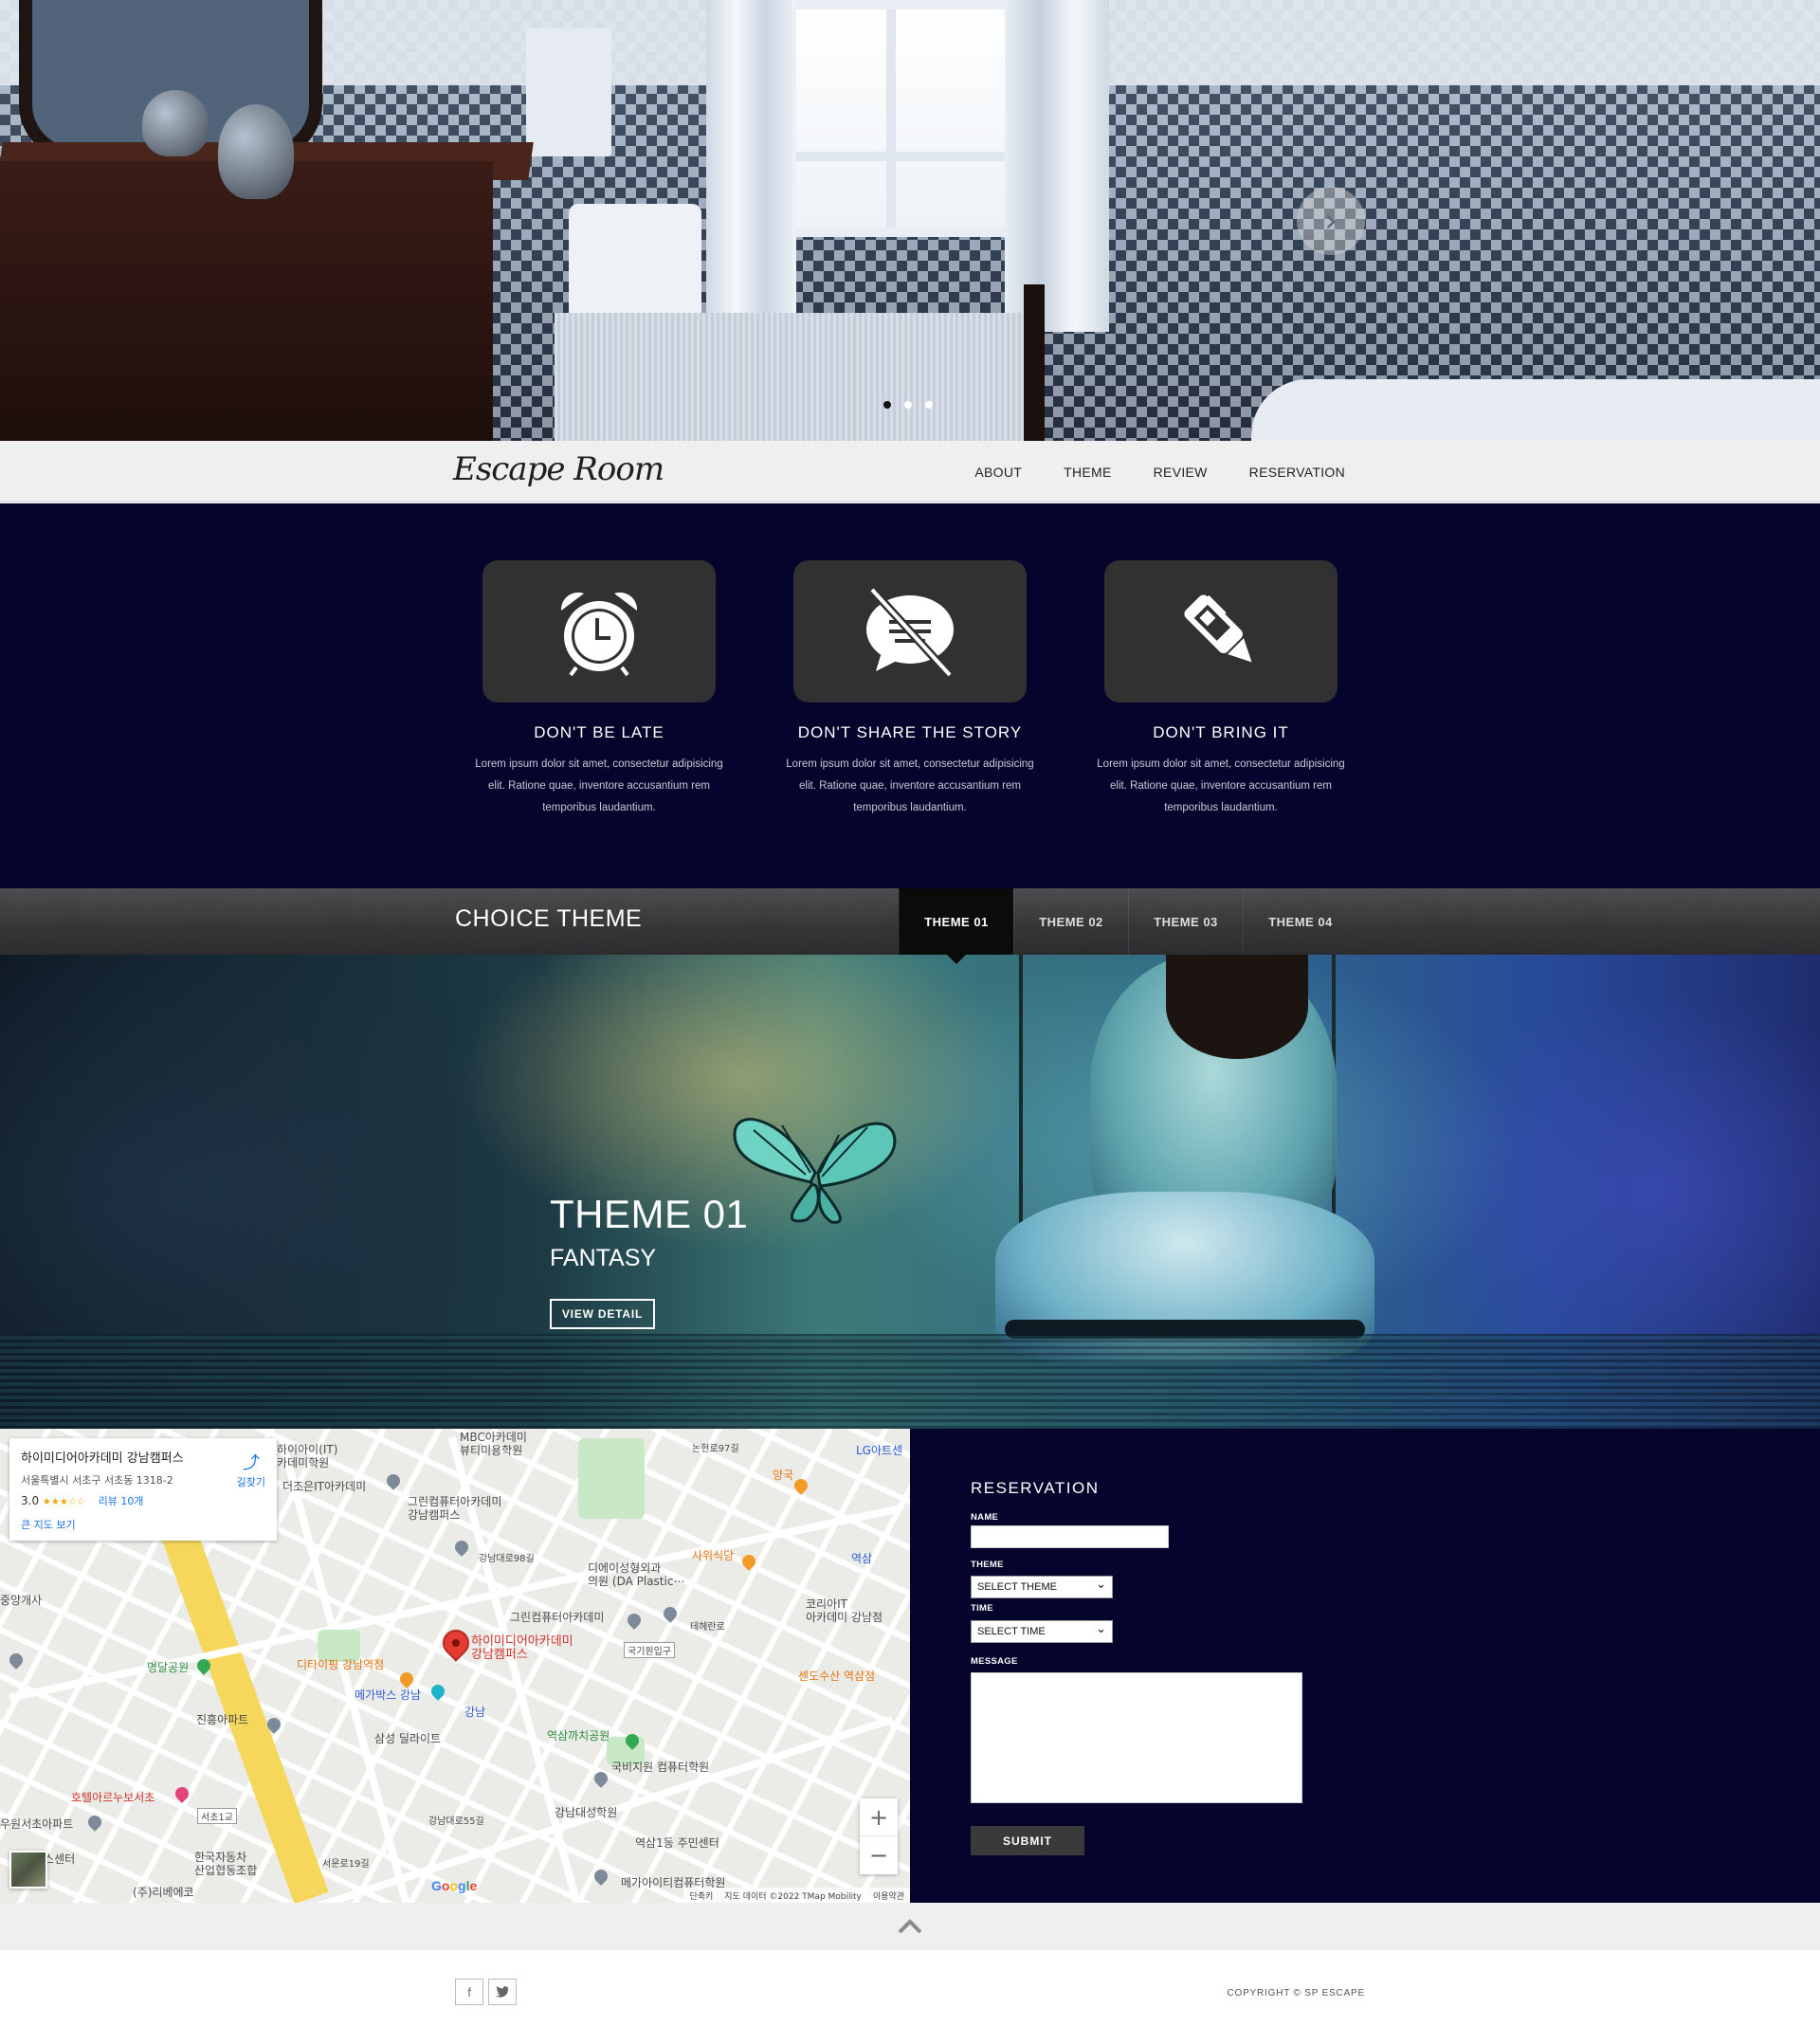  I want to click on view-detail-button: VIEW DETAIL, so click(602, 1314).